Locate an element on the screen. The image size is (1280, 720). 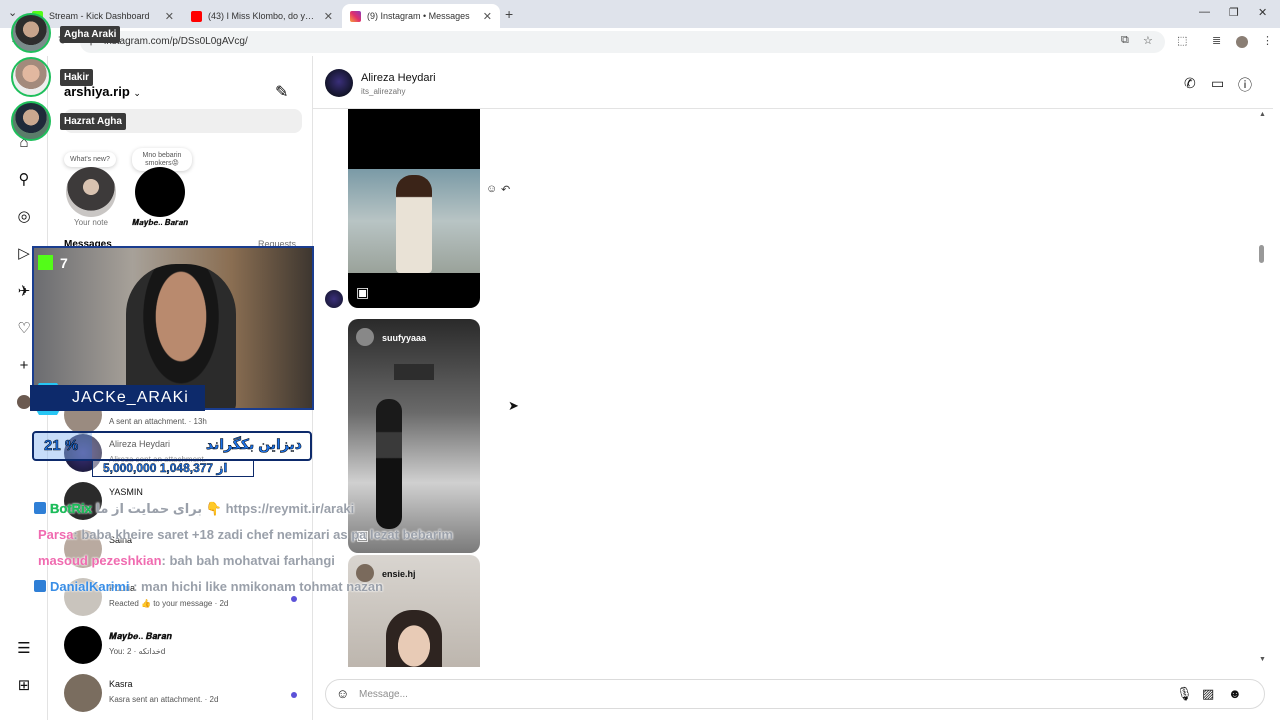
goal-title: دیزاین بکگراند is located at coordinates (254, 444).